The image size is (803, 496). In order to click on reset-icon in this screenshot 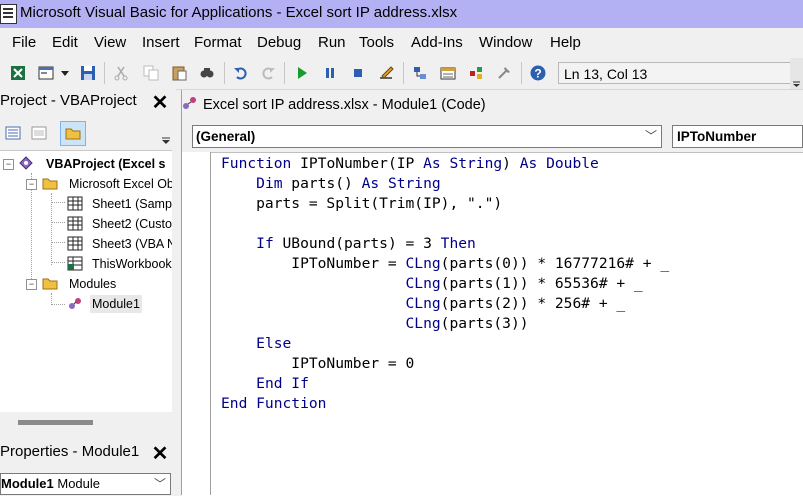, I will do `click(358, 73)`.